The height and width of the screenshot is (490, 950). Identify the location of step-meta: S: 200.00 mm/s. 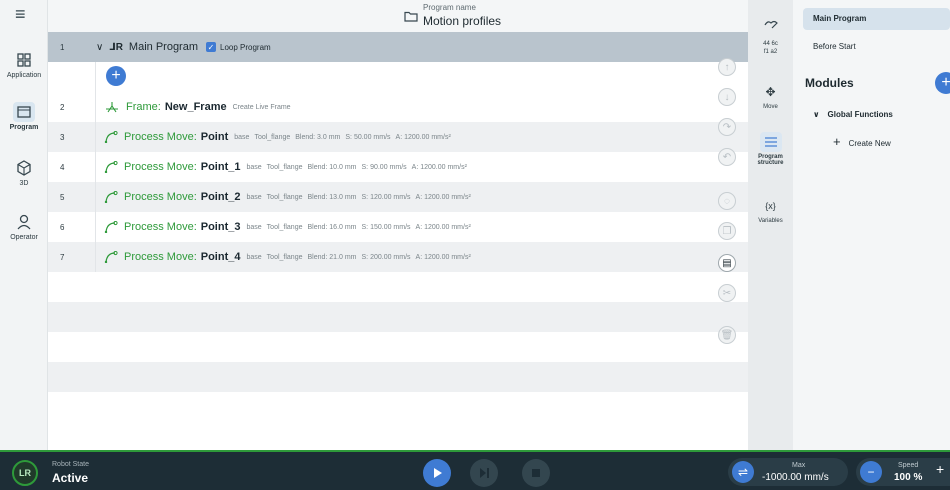
(386, 257).